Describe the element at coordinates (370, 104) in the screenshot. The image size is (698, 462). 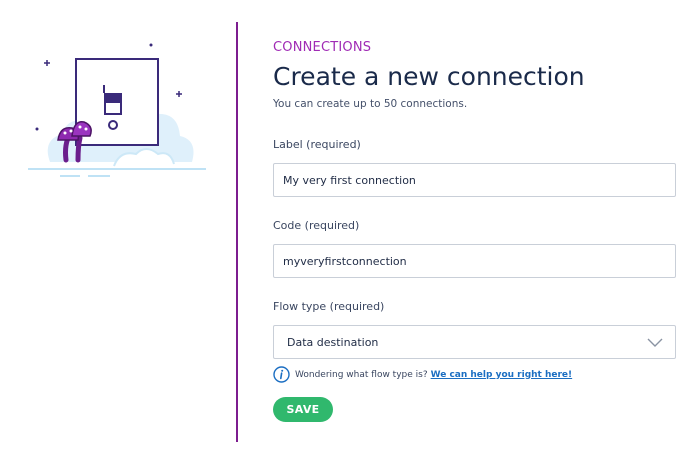
I see `page-subtitle: You can create up to 50 connections.` at that location.